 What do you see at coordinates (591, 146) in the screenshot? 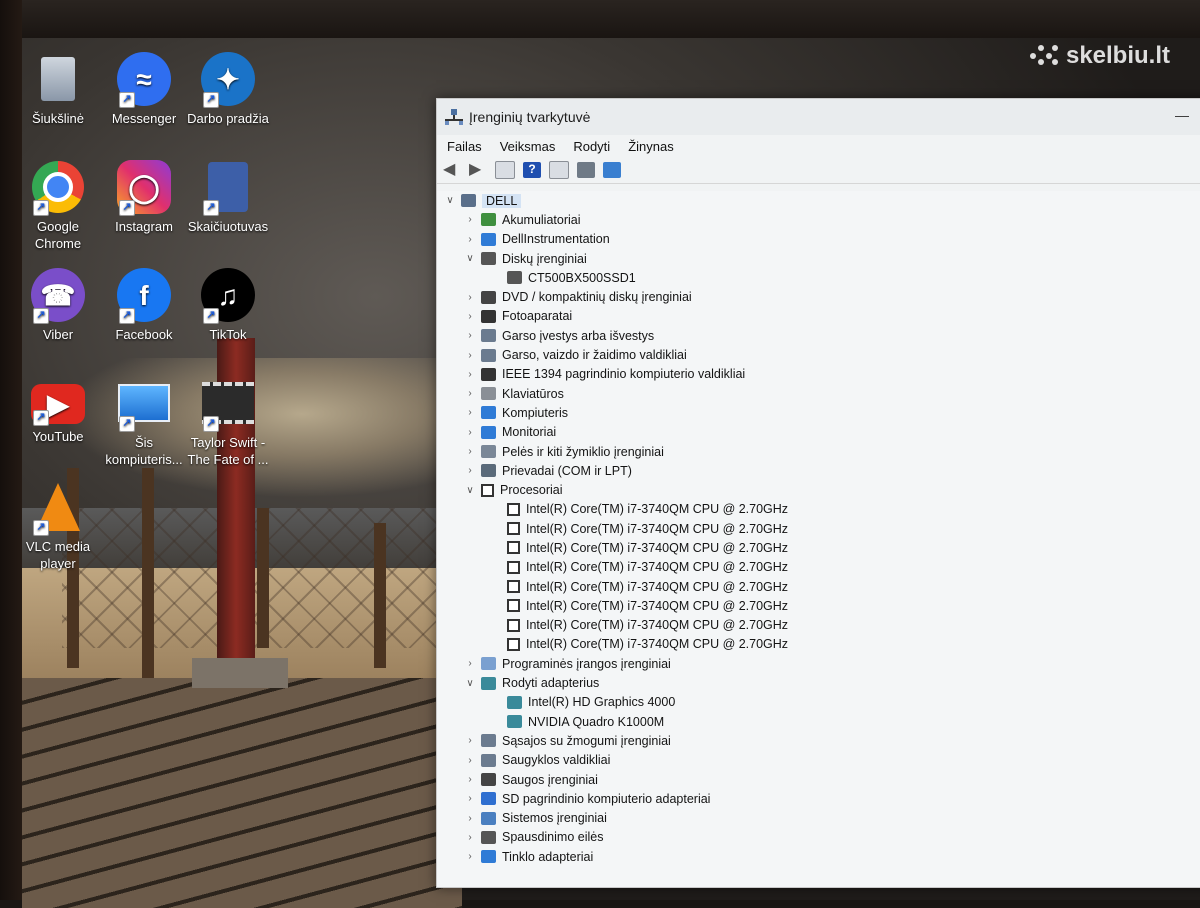
I see `menu-view: Rodyti` at bounding box center [591, 146].